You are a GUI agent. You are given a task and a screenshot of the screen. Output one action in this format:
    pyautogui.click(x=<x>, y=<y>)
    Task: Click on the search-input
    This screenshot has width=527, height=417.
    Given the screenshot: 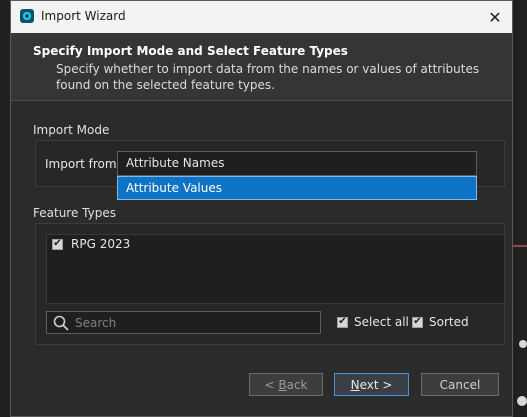 What is the action you would take?
    pyautogui.click(x=195, y=322)
    